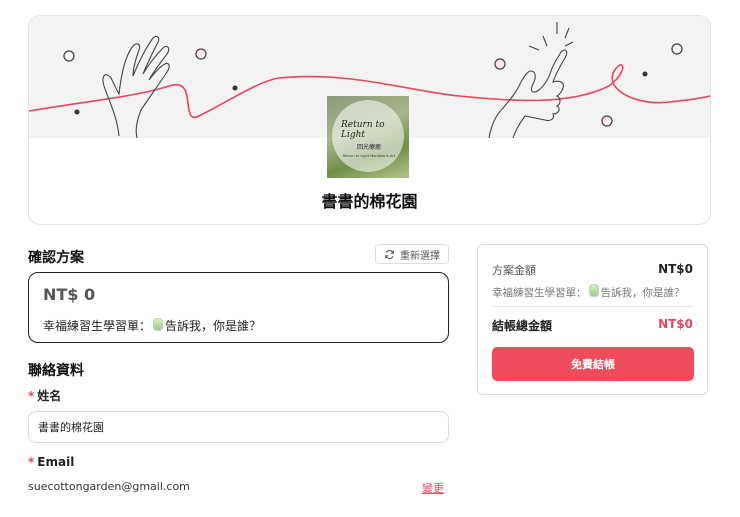 This screenshot has height=517, width=740. I want to click on plan-price: NT$ 0, so click(69, 294).